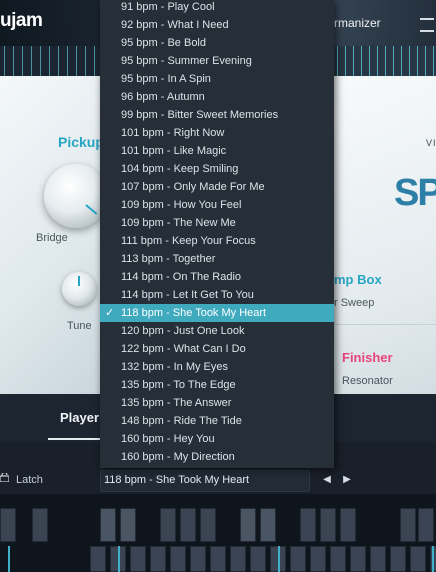 The width and height of the screenshot is (436, 572). What do you see at coordinates (354, 303) in the screenshot?
I see `ampbox-preset: r Sweep` at bounding box center [354, 303].